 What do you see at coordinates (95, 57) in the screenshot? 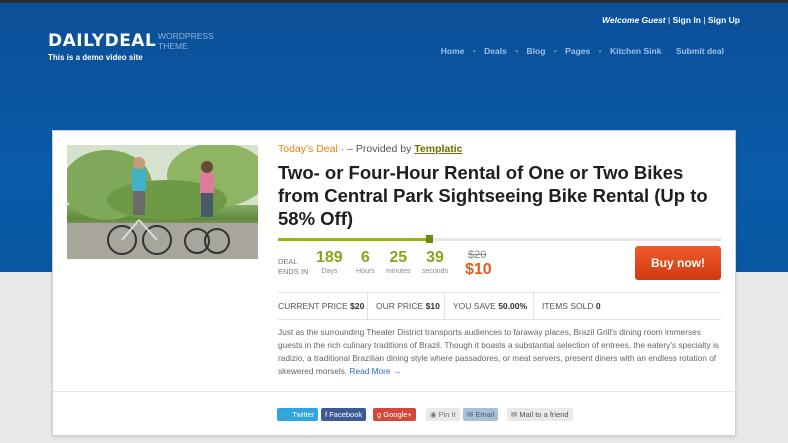
I see `site-tagline: This is a demo video site` at bounding box center [95, 57].